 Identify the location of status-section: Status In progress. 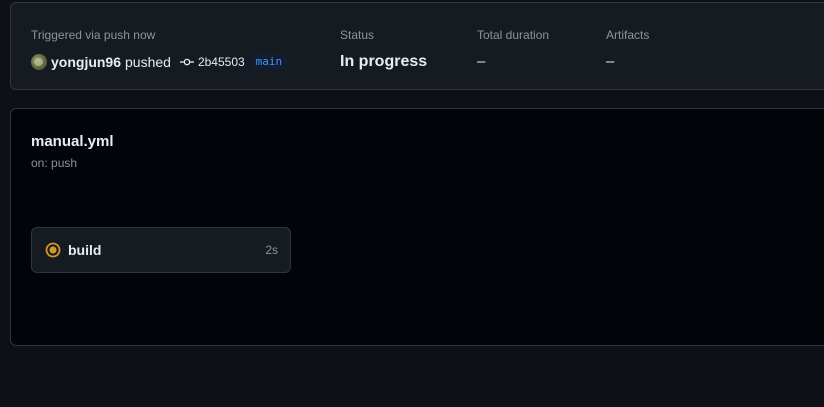
(383, 49).